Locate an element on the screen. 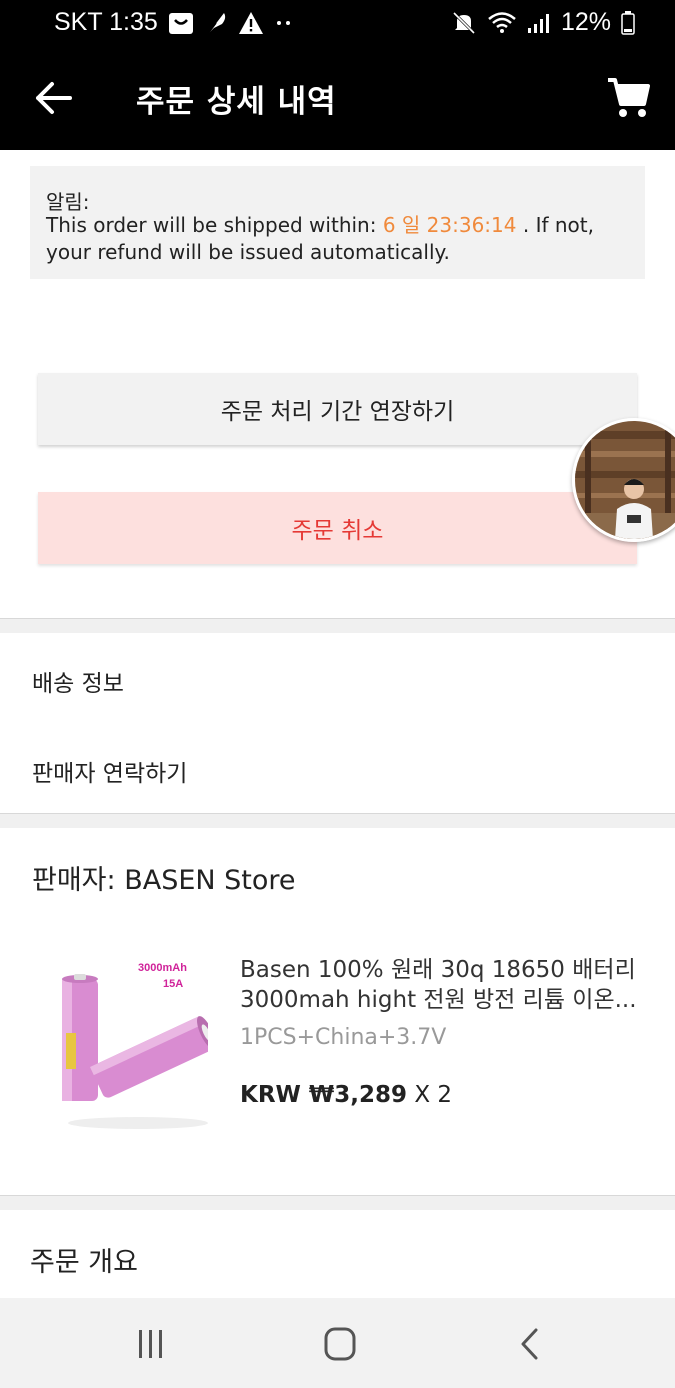 The image size is (675, 1388). signal-icon is located at coordinates (539, 23).